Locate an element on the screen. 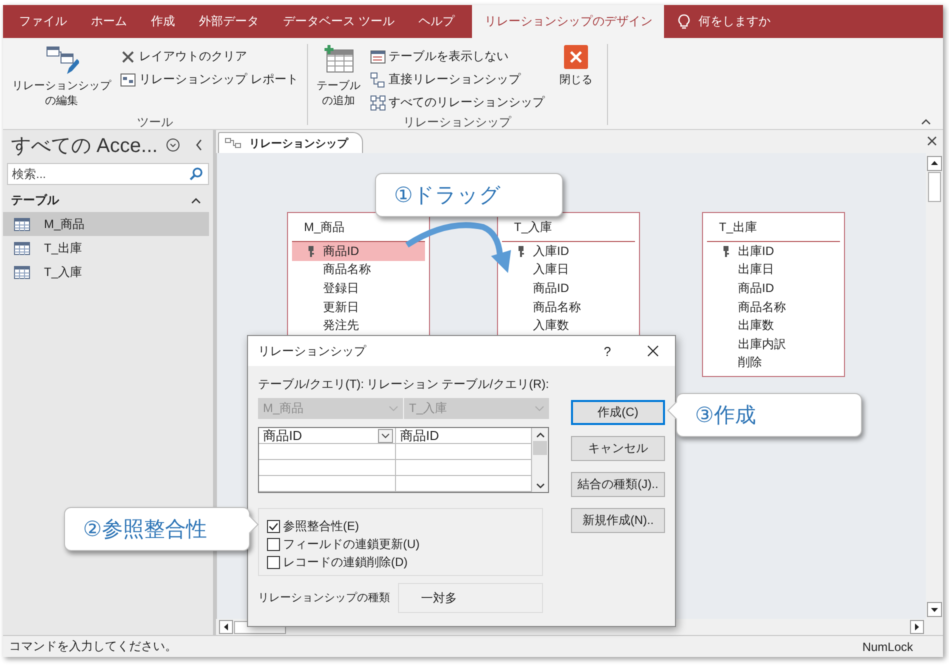  field-cell: 商品ID is located at coordinates (464, 436).